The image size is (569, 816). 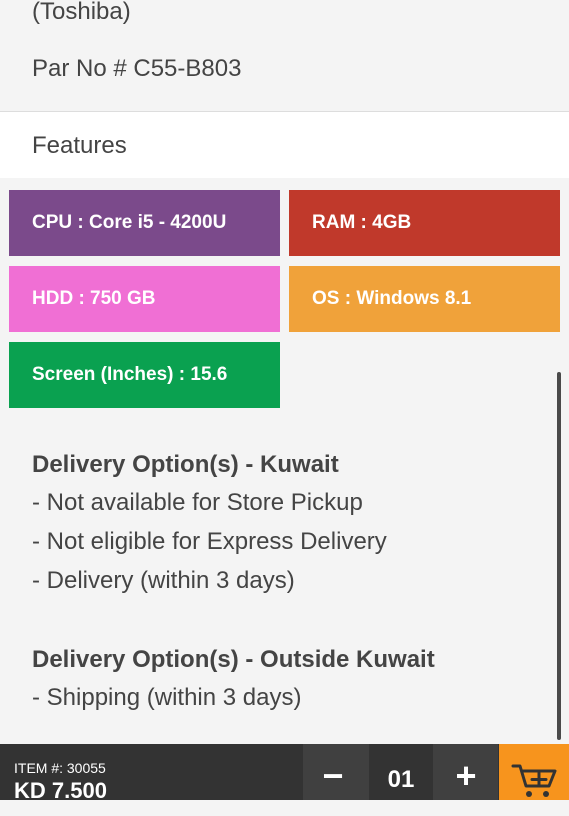 I want to click on price: KD 7.500, so click(x=60, y=790).